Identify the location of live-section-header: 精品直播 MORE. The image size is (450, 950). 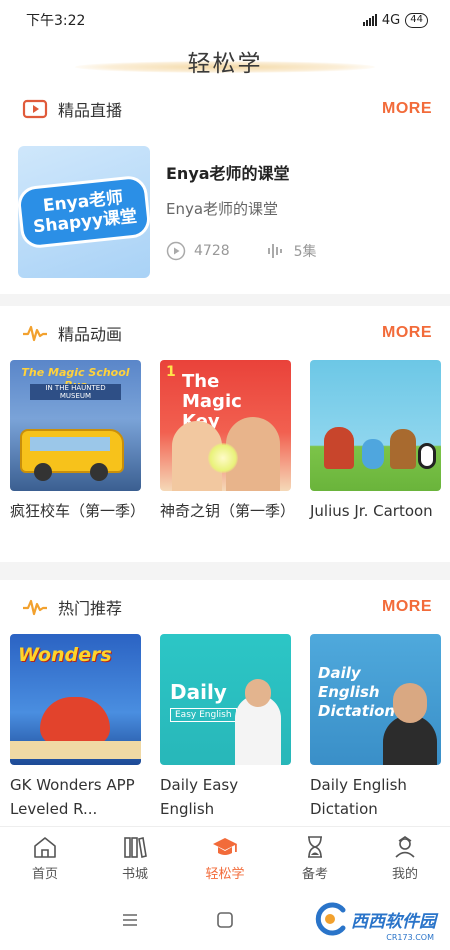
(225, 109).